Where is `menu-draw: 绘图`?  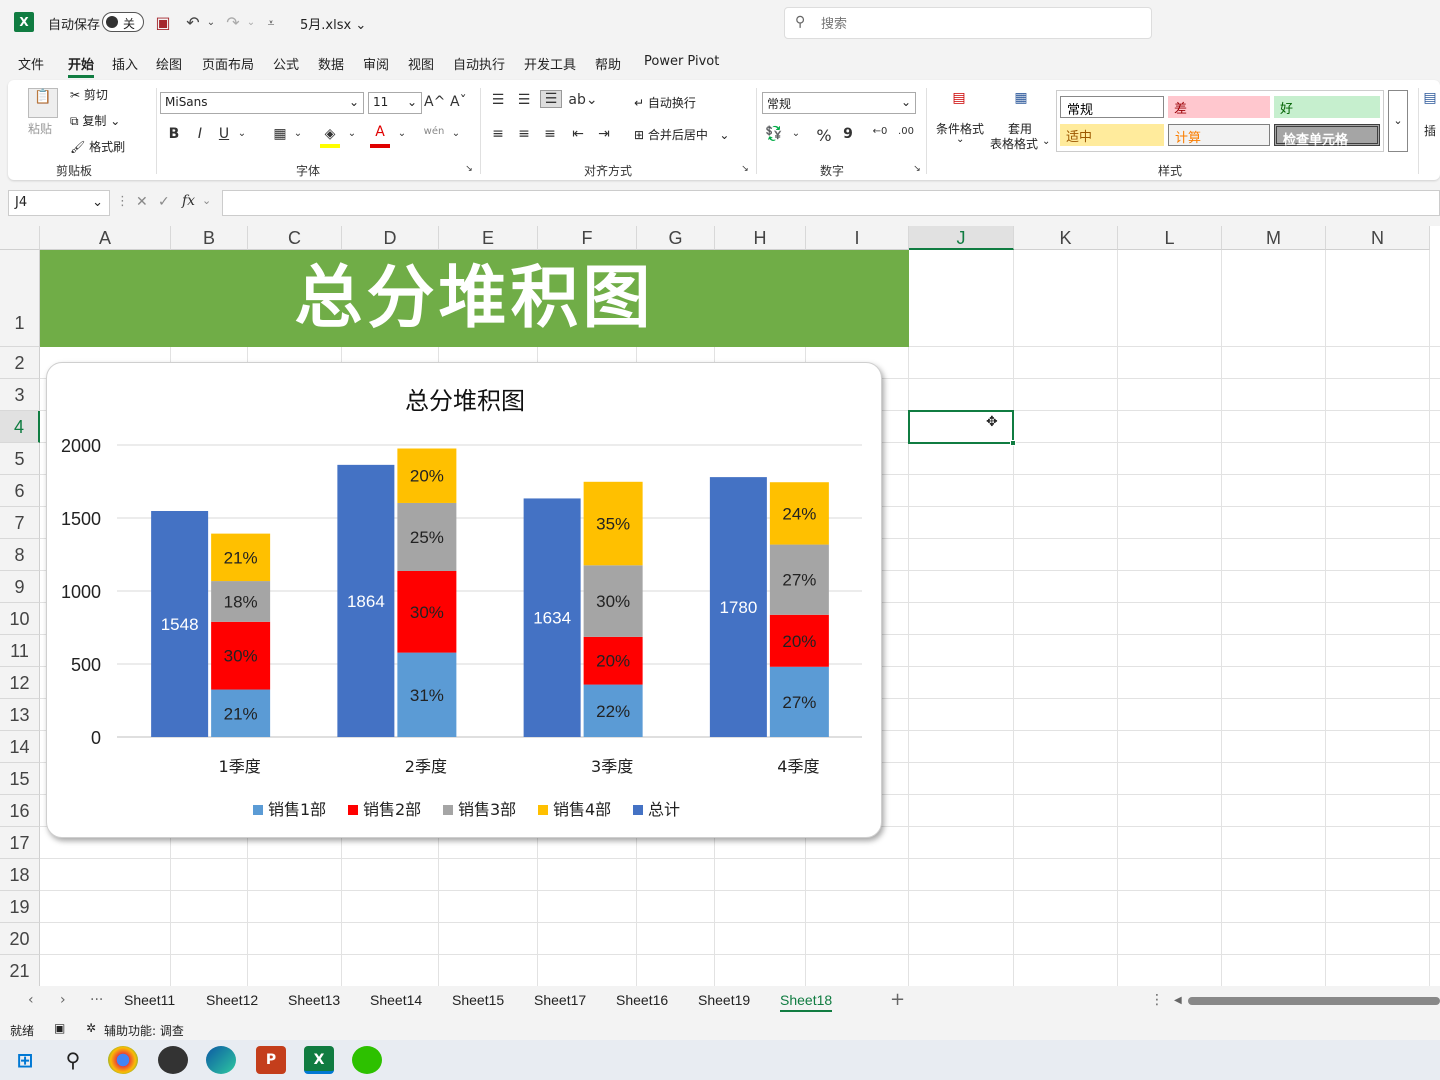
menu-draw: 绘图 is located at coordinates (169, 63).